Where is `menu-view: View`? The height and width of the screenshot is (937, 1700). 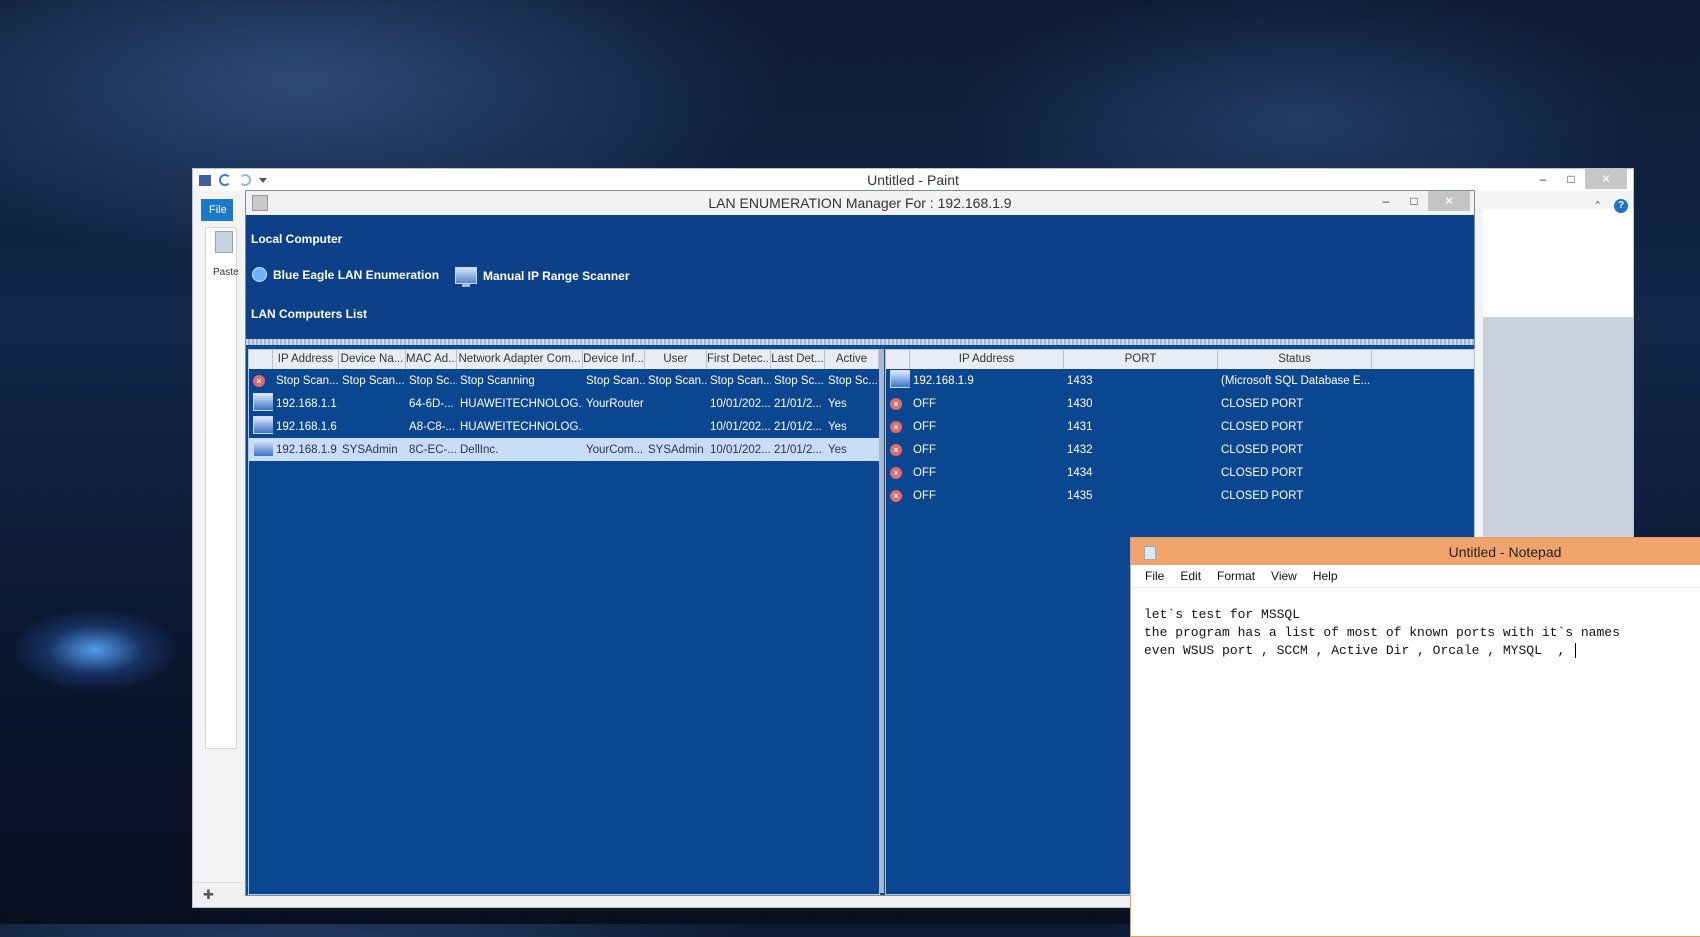 menu-view: View is located at coordinates (1284, 576).